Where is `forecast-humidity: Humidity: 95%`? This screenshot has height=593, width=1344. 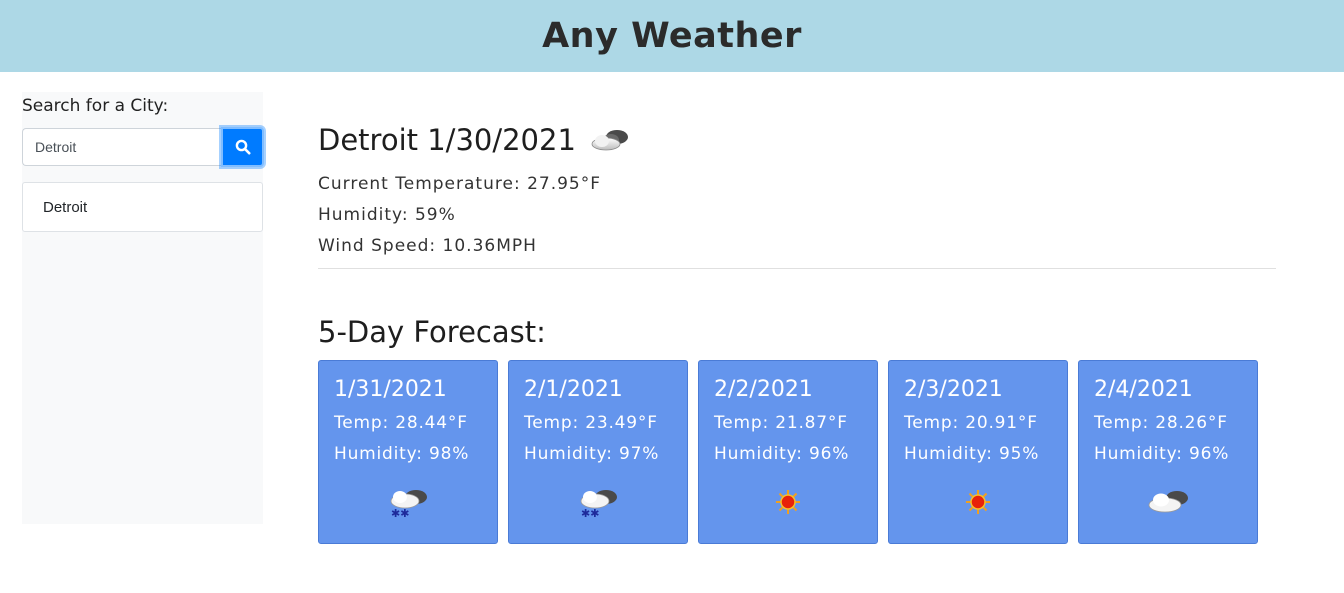 forecast-humidity: Humidity: 95% is located at coordinates (972, 454).